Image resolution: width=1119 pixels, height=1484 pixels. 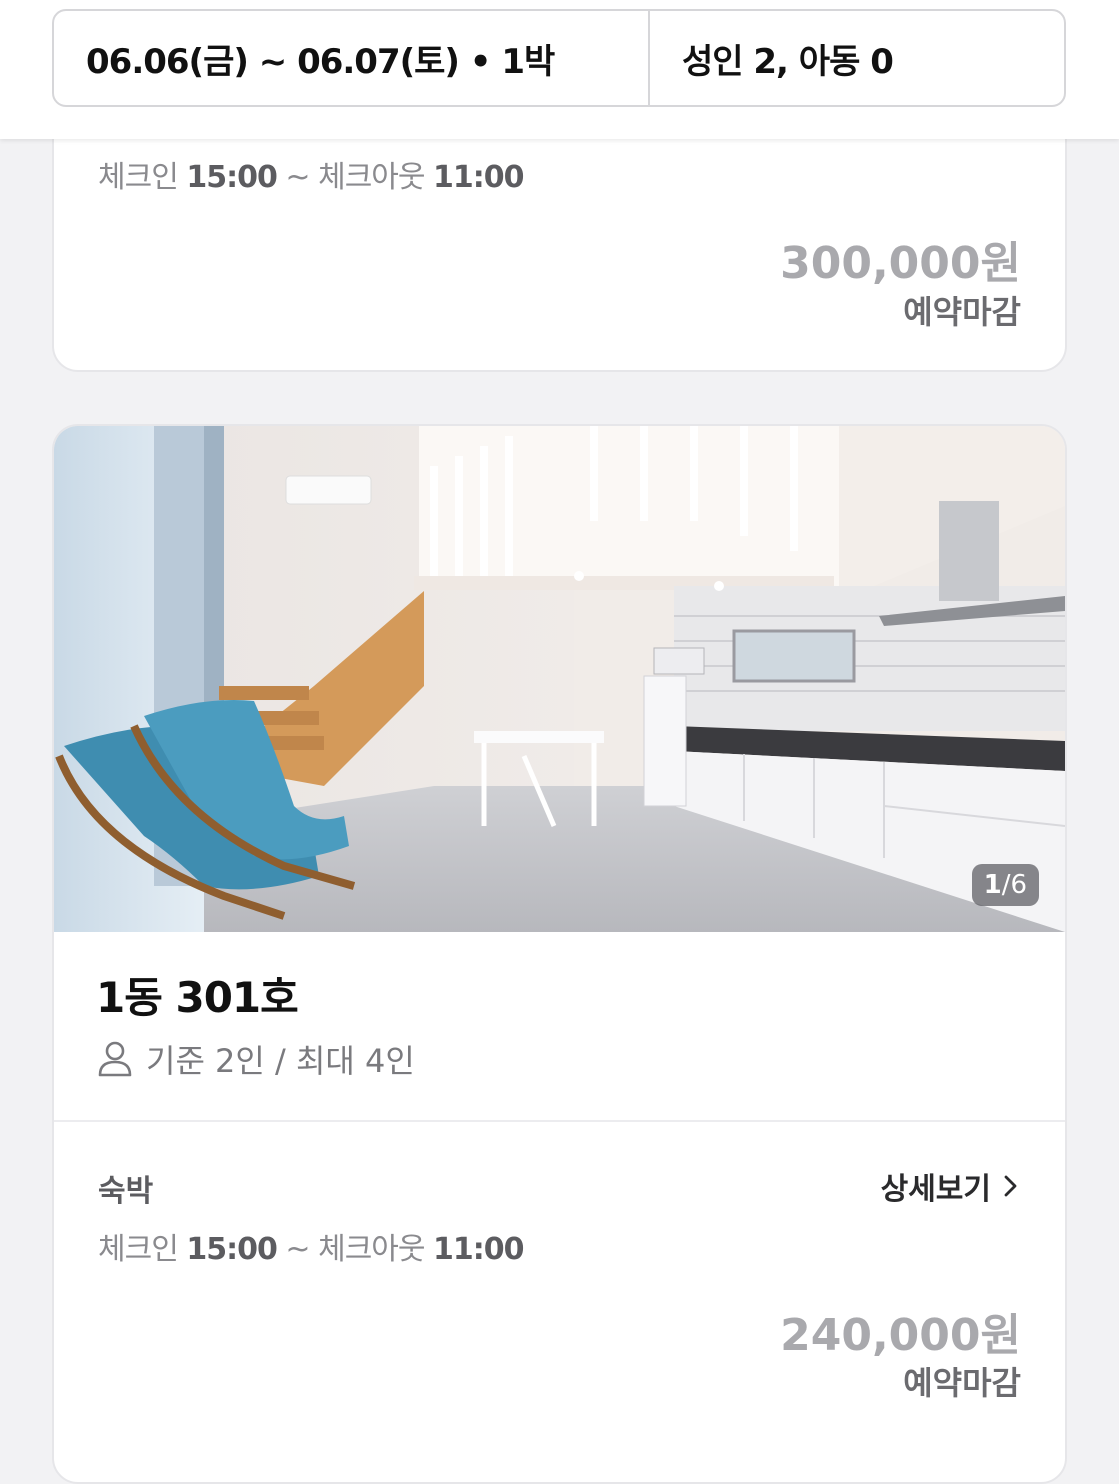 I want to click on room-capacity: 기준 2인 / 최대 4인, so click(x=256, y=1059).